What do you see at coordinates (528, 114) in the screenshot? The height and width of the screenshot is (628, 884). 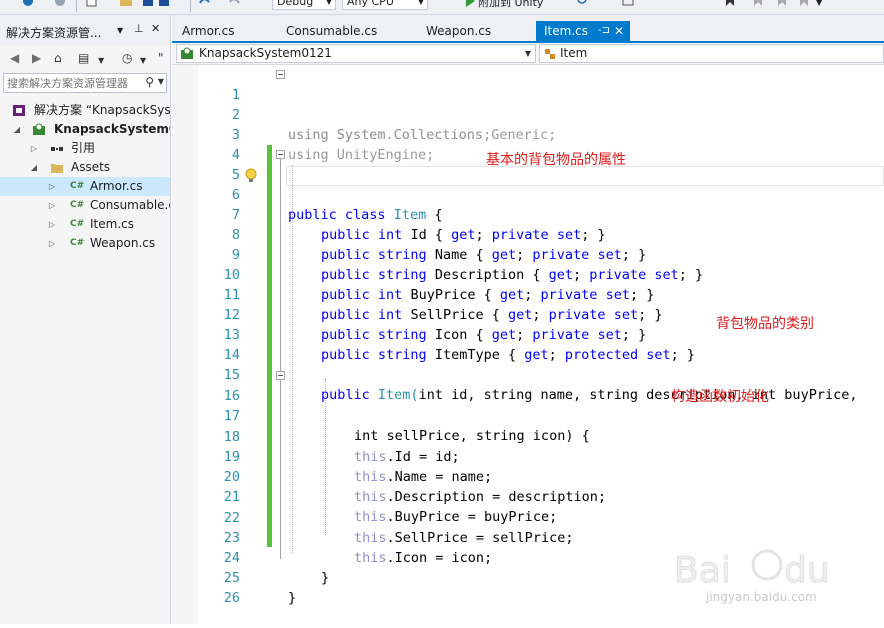 I see `code-line: 2 using System.Collections.Generic;` at bounding box center [528, 114].